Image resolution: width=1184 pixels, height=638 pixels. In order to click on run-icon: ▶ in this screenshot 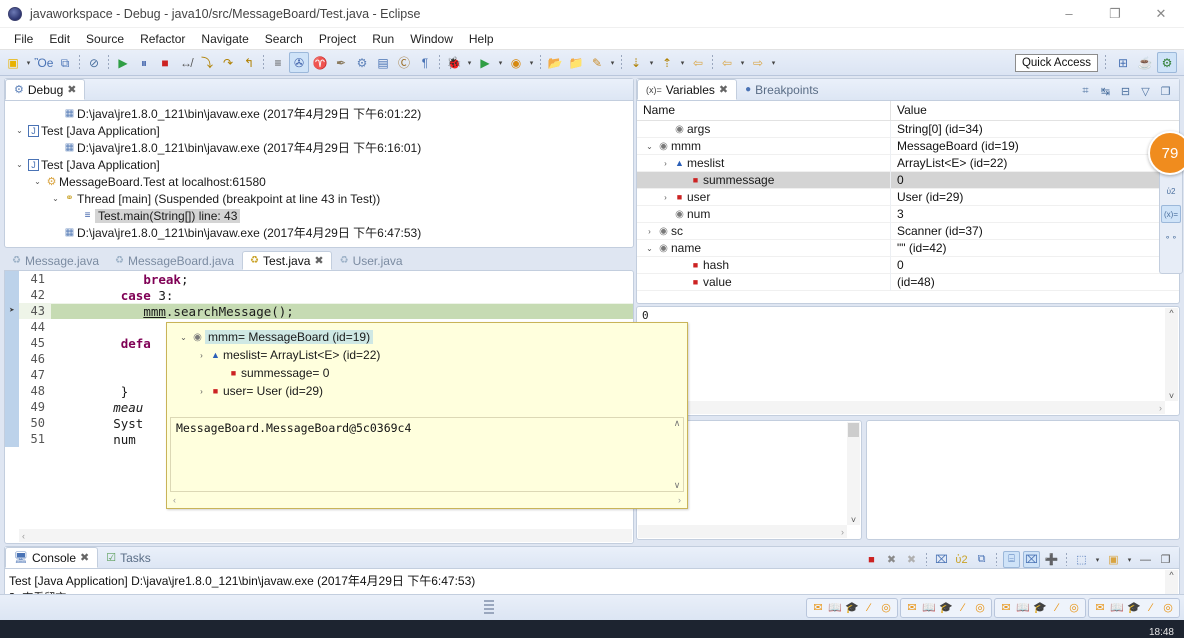, I will do `click(485, 62)`.